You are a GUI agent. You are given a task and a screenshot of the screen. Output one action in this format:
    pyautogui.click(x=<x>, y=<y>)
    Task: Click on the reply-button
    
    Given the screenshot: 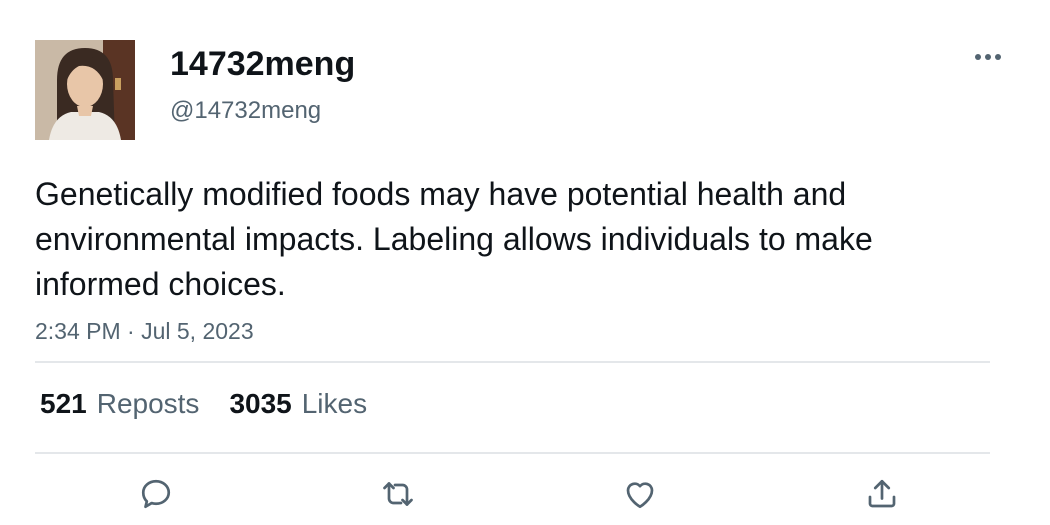 What is the action you would take?
    pyautogui.click(x=156, y=494)
    